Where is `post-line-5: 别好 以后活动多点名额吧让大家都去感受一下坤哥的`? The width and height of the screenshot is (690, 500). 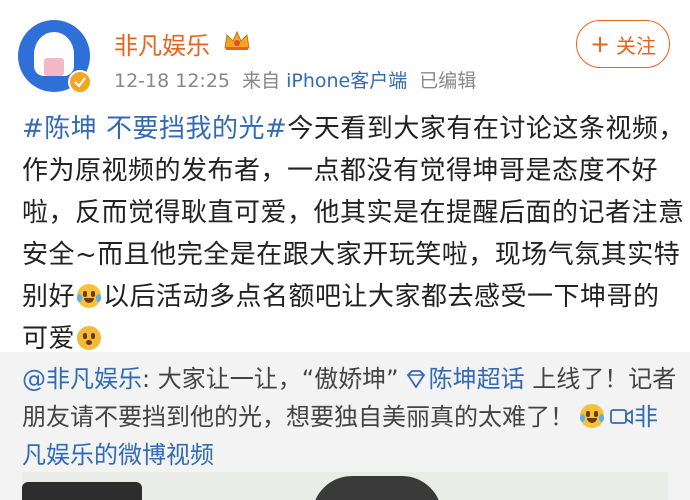 post-line-5: 别好 以后活动多点名额吧让大家都去感受一下坤哥的 is located at coordinates (347, 297).